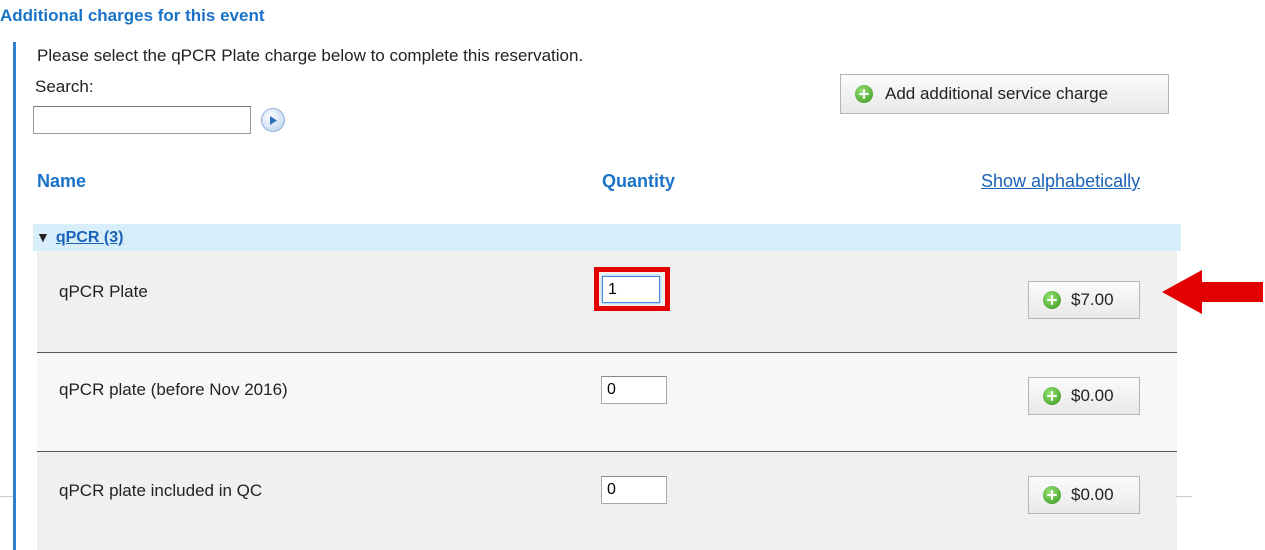  Describe the element at coordinates (607, 237) in the screenshot. I see `group-header-row` at that location.